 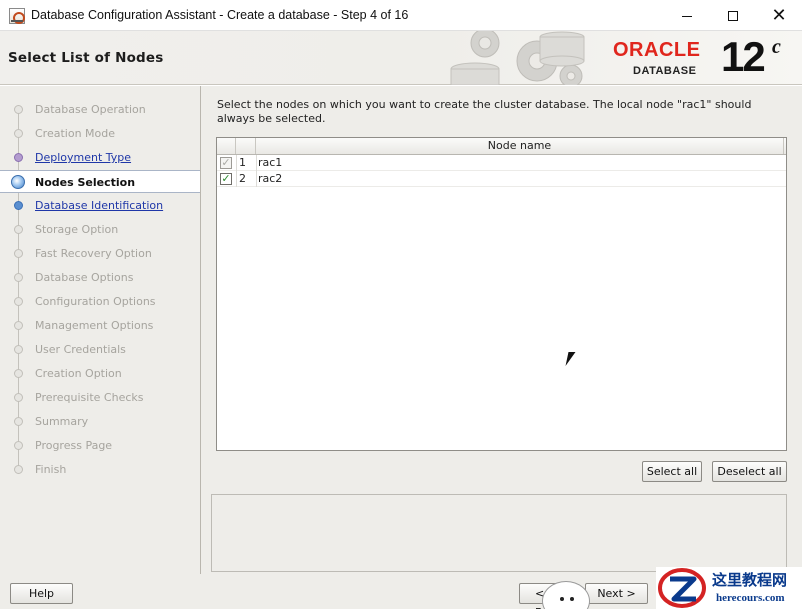 I want to click on help-button: Help, so click(x=41, y=593).